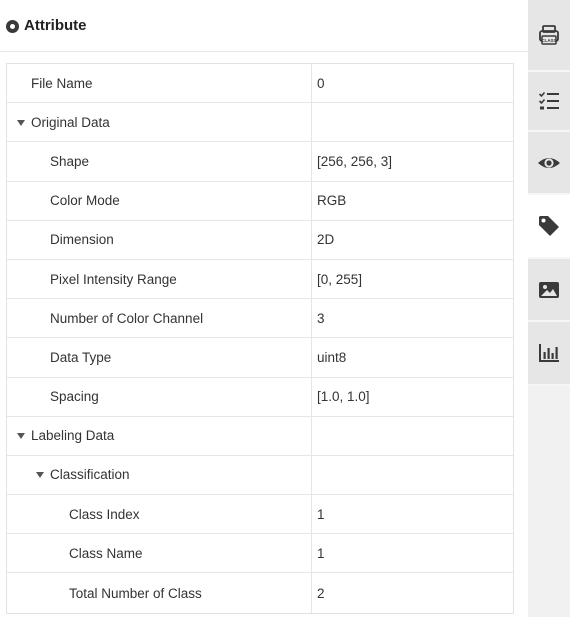  I want to click on statistics-button, so click(549, 354).